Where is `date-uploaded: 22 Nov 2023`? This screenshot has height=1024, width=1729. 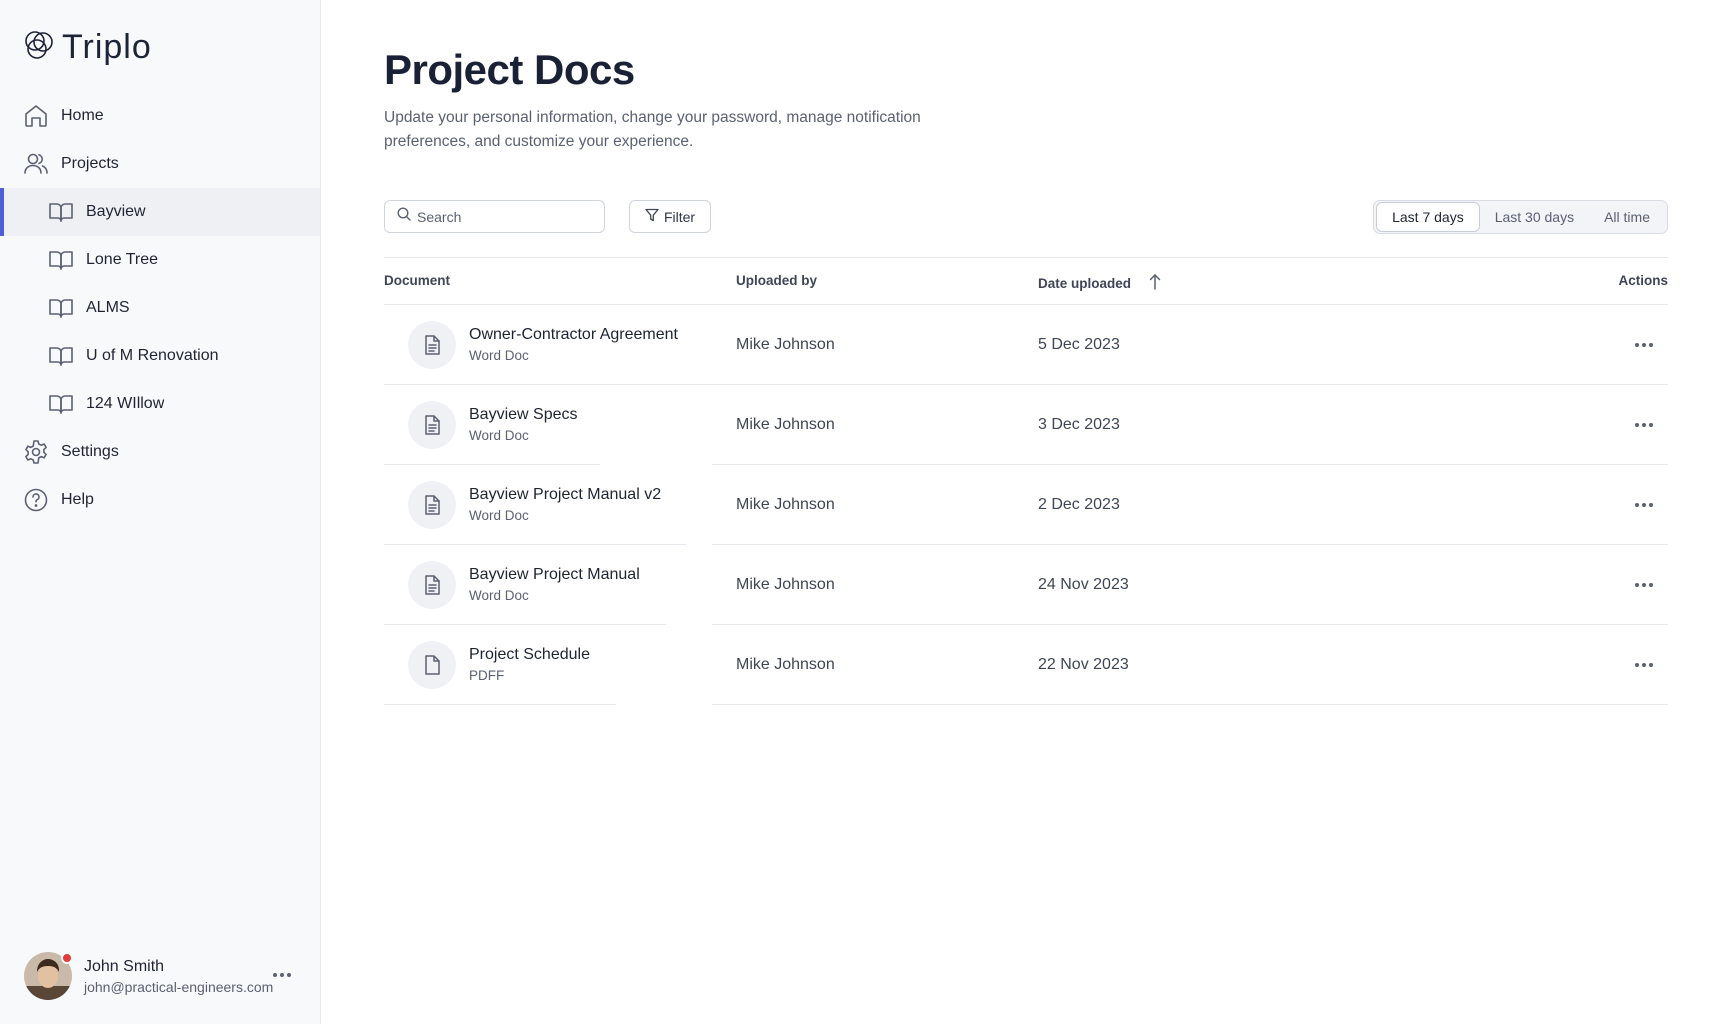
date-uploaded: 22 Nov 2023 is located at coordinates (1083, 664).